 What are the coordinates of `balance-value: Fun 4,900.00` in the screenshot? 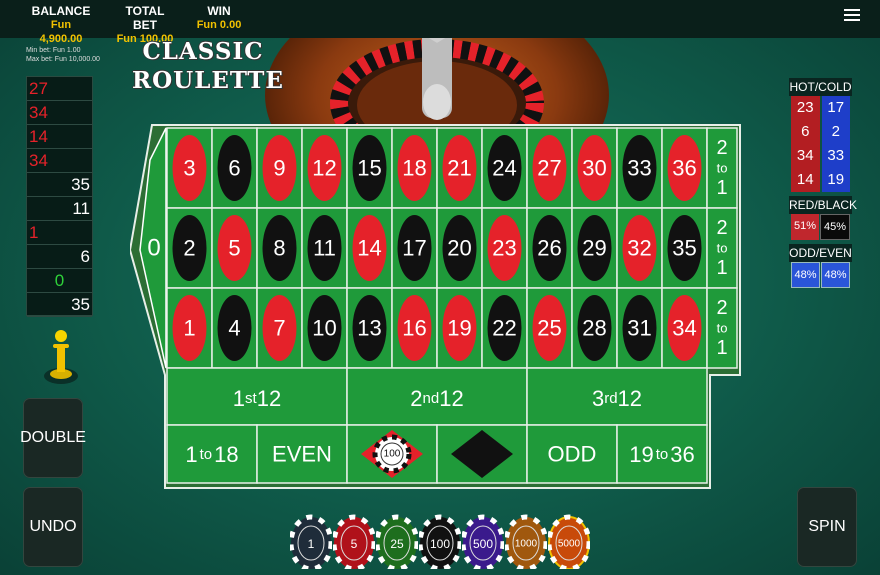 It's located at (61, 32).